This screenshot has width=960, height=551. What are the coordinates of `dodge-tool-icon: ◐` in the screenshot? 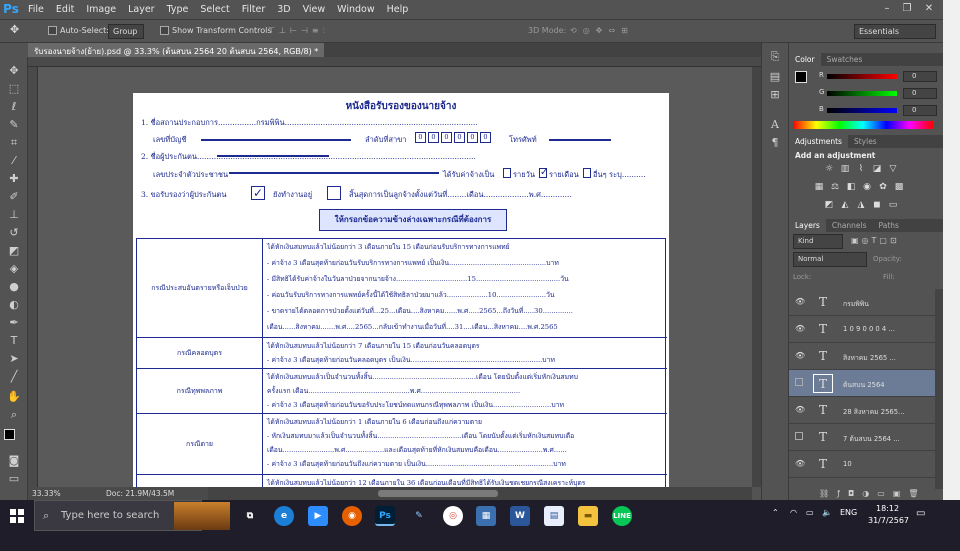 It's located at (14, 305).